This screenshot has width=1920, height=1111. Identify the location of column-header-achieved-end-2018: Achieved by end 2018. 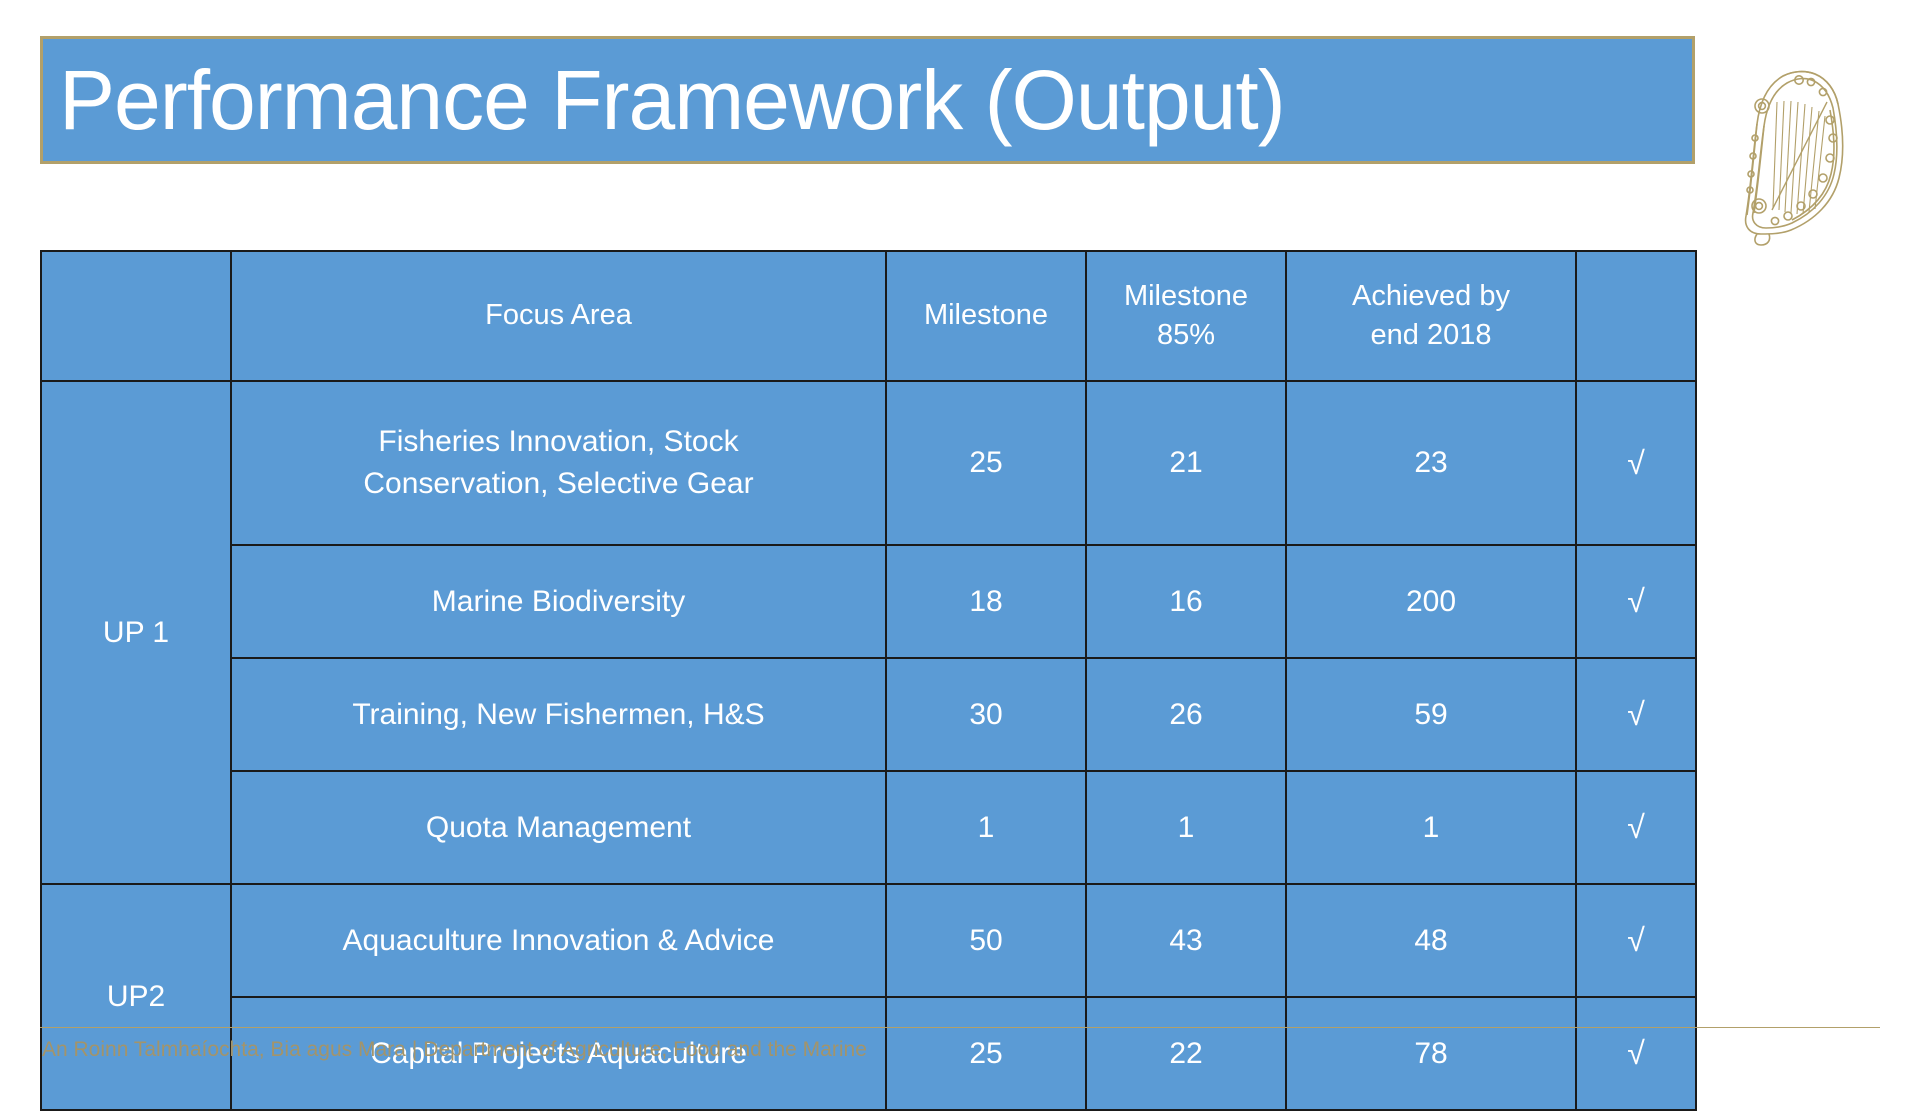
(1431, 316).